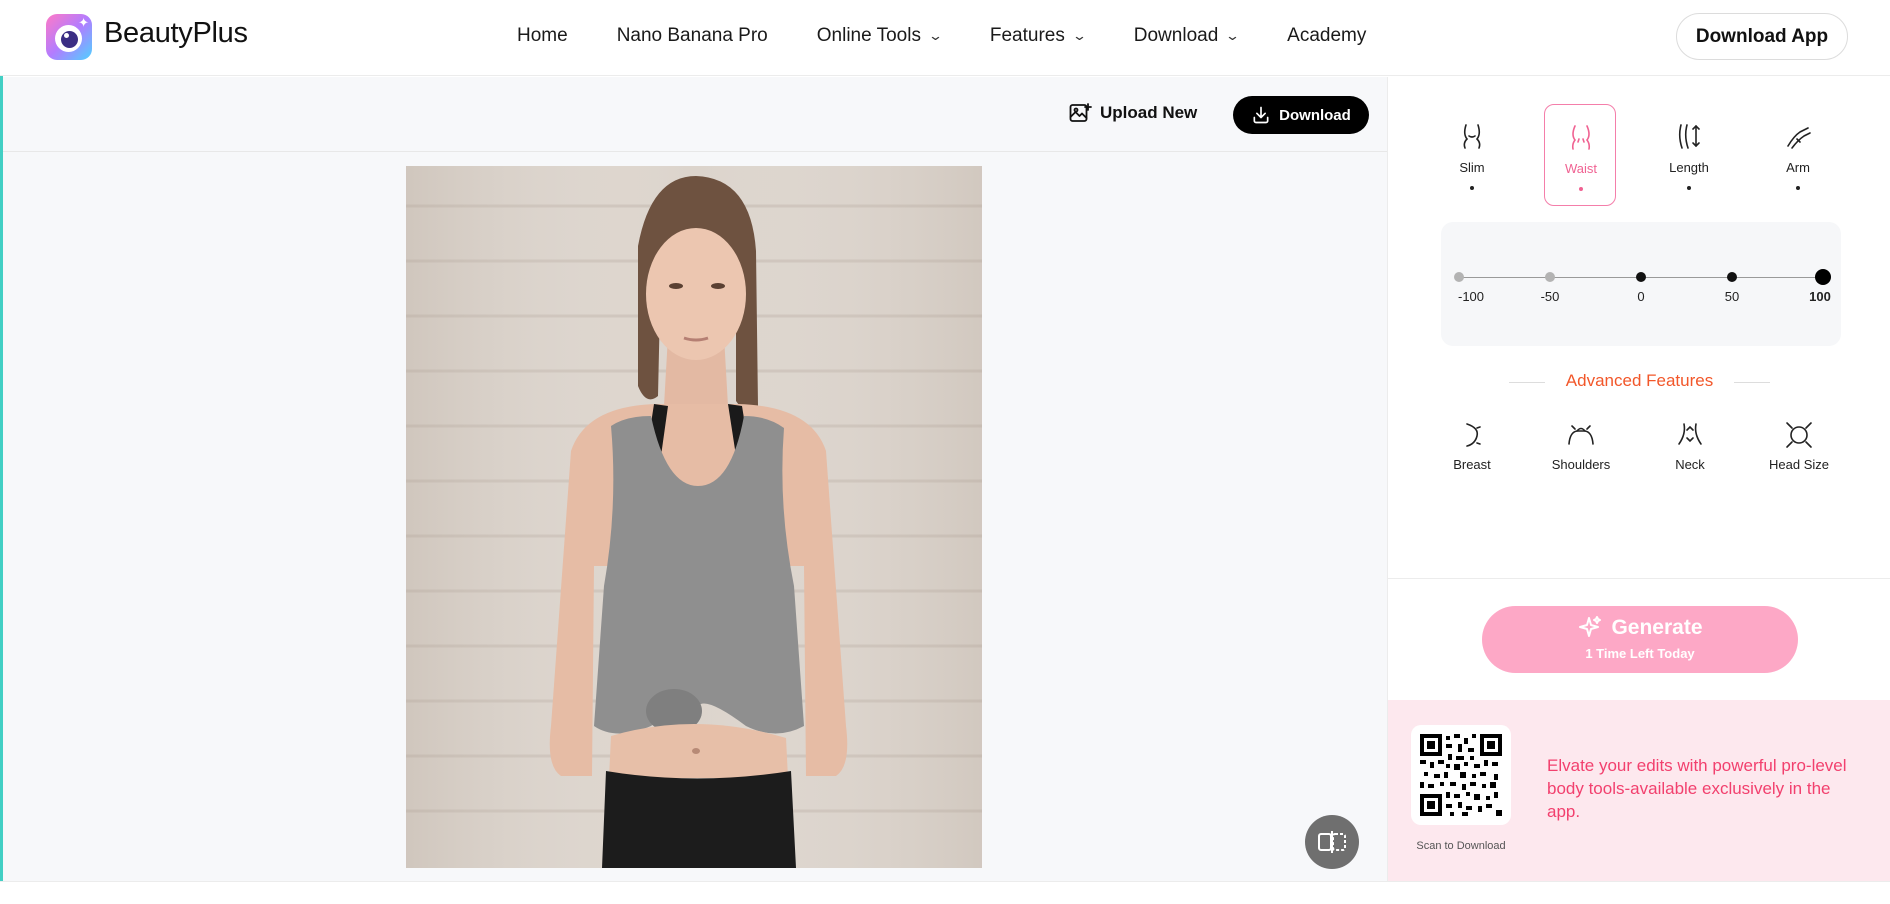  I want to click on download-icon, so click(1261, 115).